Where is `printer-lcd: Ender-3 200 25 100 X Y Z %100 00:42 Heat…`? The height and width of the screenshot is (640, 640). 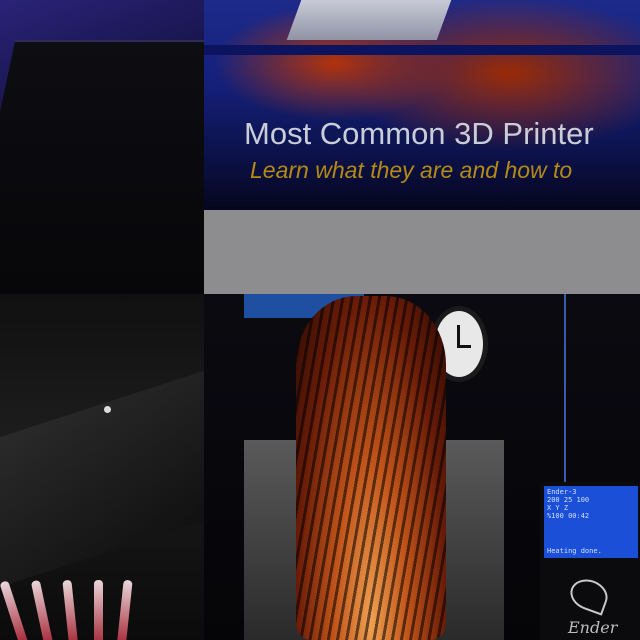 printer-lcd: Ender-3 200 25 100 X Y Z %100 00:42 Heat… is located at coordinates (591, 522).